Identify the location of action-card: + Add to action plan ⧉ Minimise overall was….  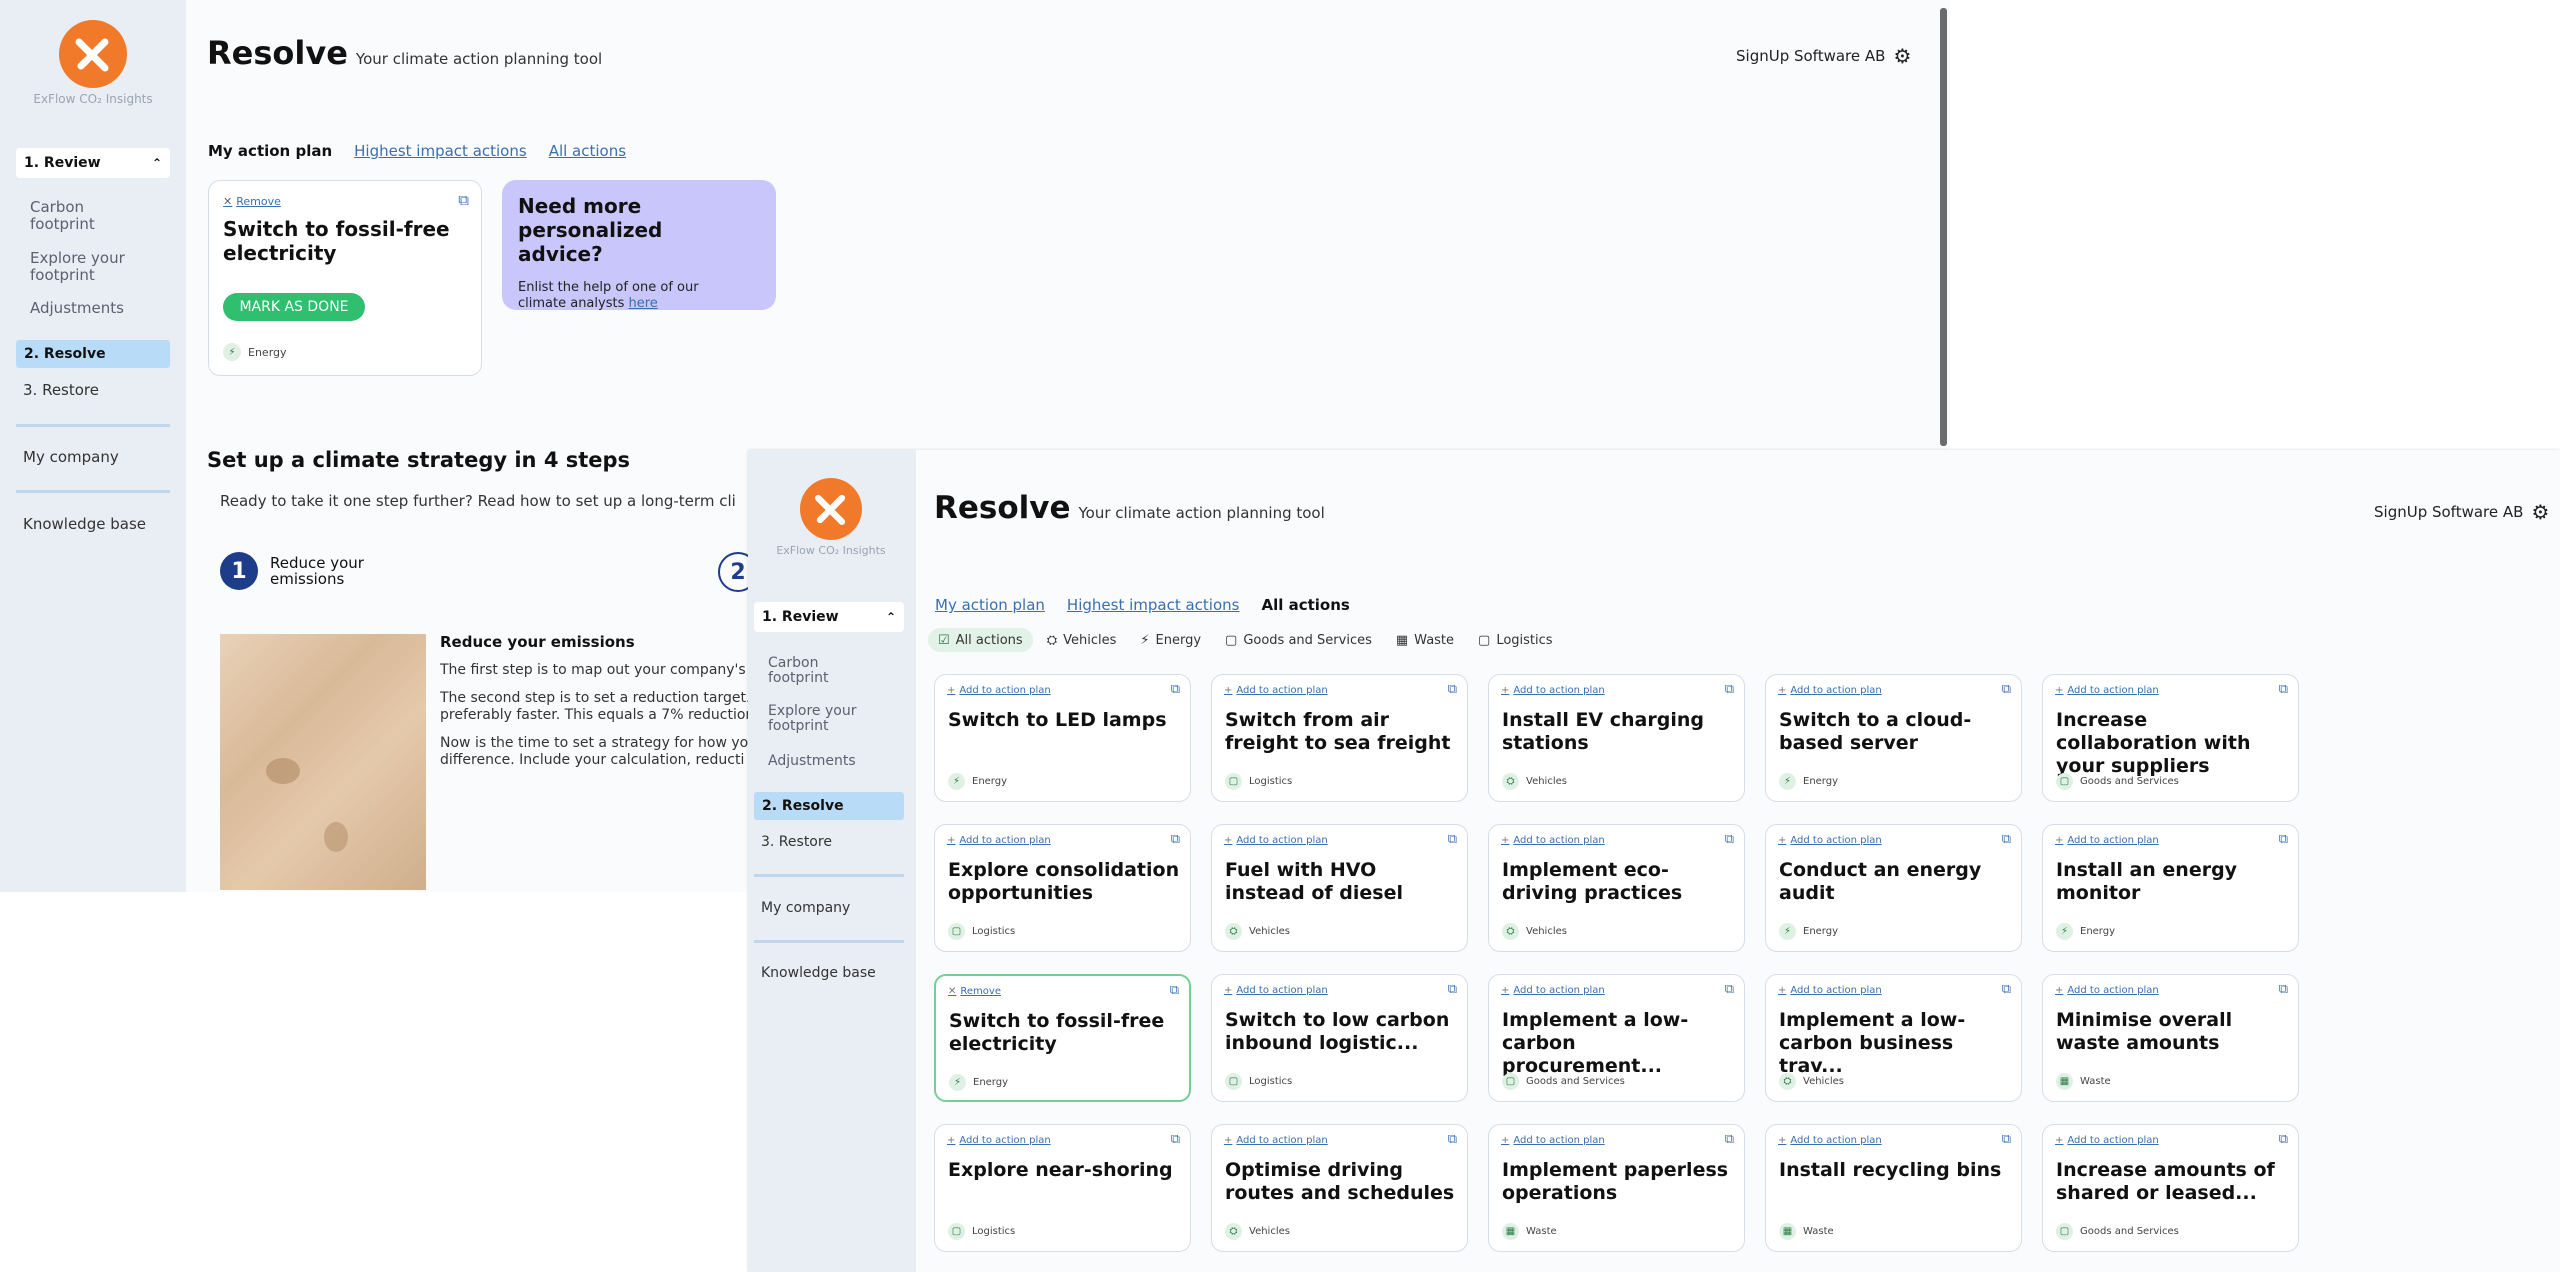
(2170, 1038).